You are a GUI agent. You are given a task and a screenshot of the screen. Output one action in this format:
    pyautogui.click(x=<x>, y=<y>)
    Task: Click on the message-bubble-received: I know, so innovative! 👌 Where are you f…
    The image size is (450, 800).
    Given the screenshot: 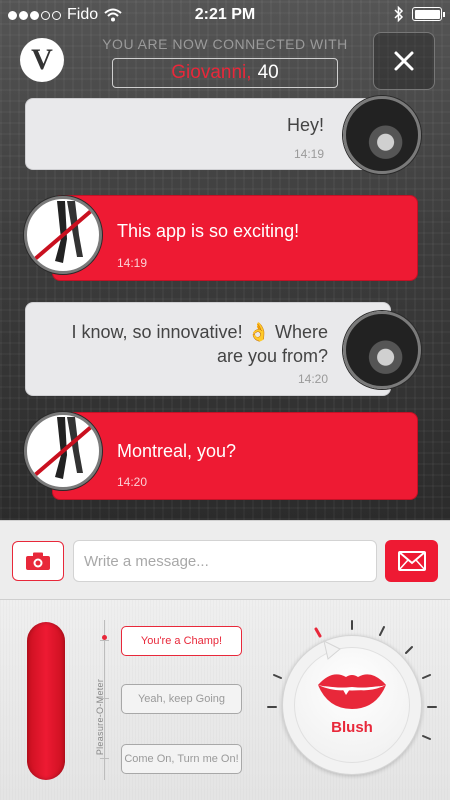 What is the action you would take?
    pyautogui.click(x=208, y=349)
    